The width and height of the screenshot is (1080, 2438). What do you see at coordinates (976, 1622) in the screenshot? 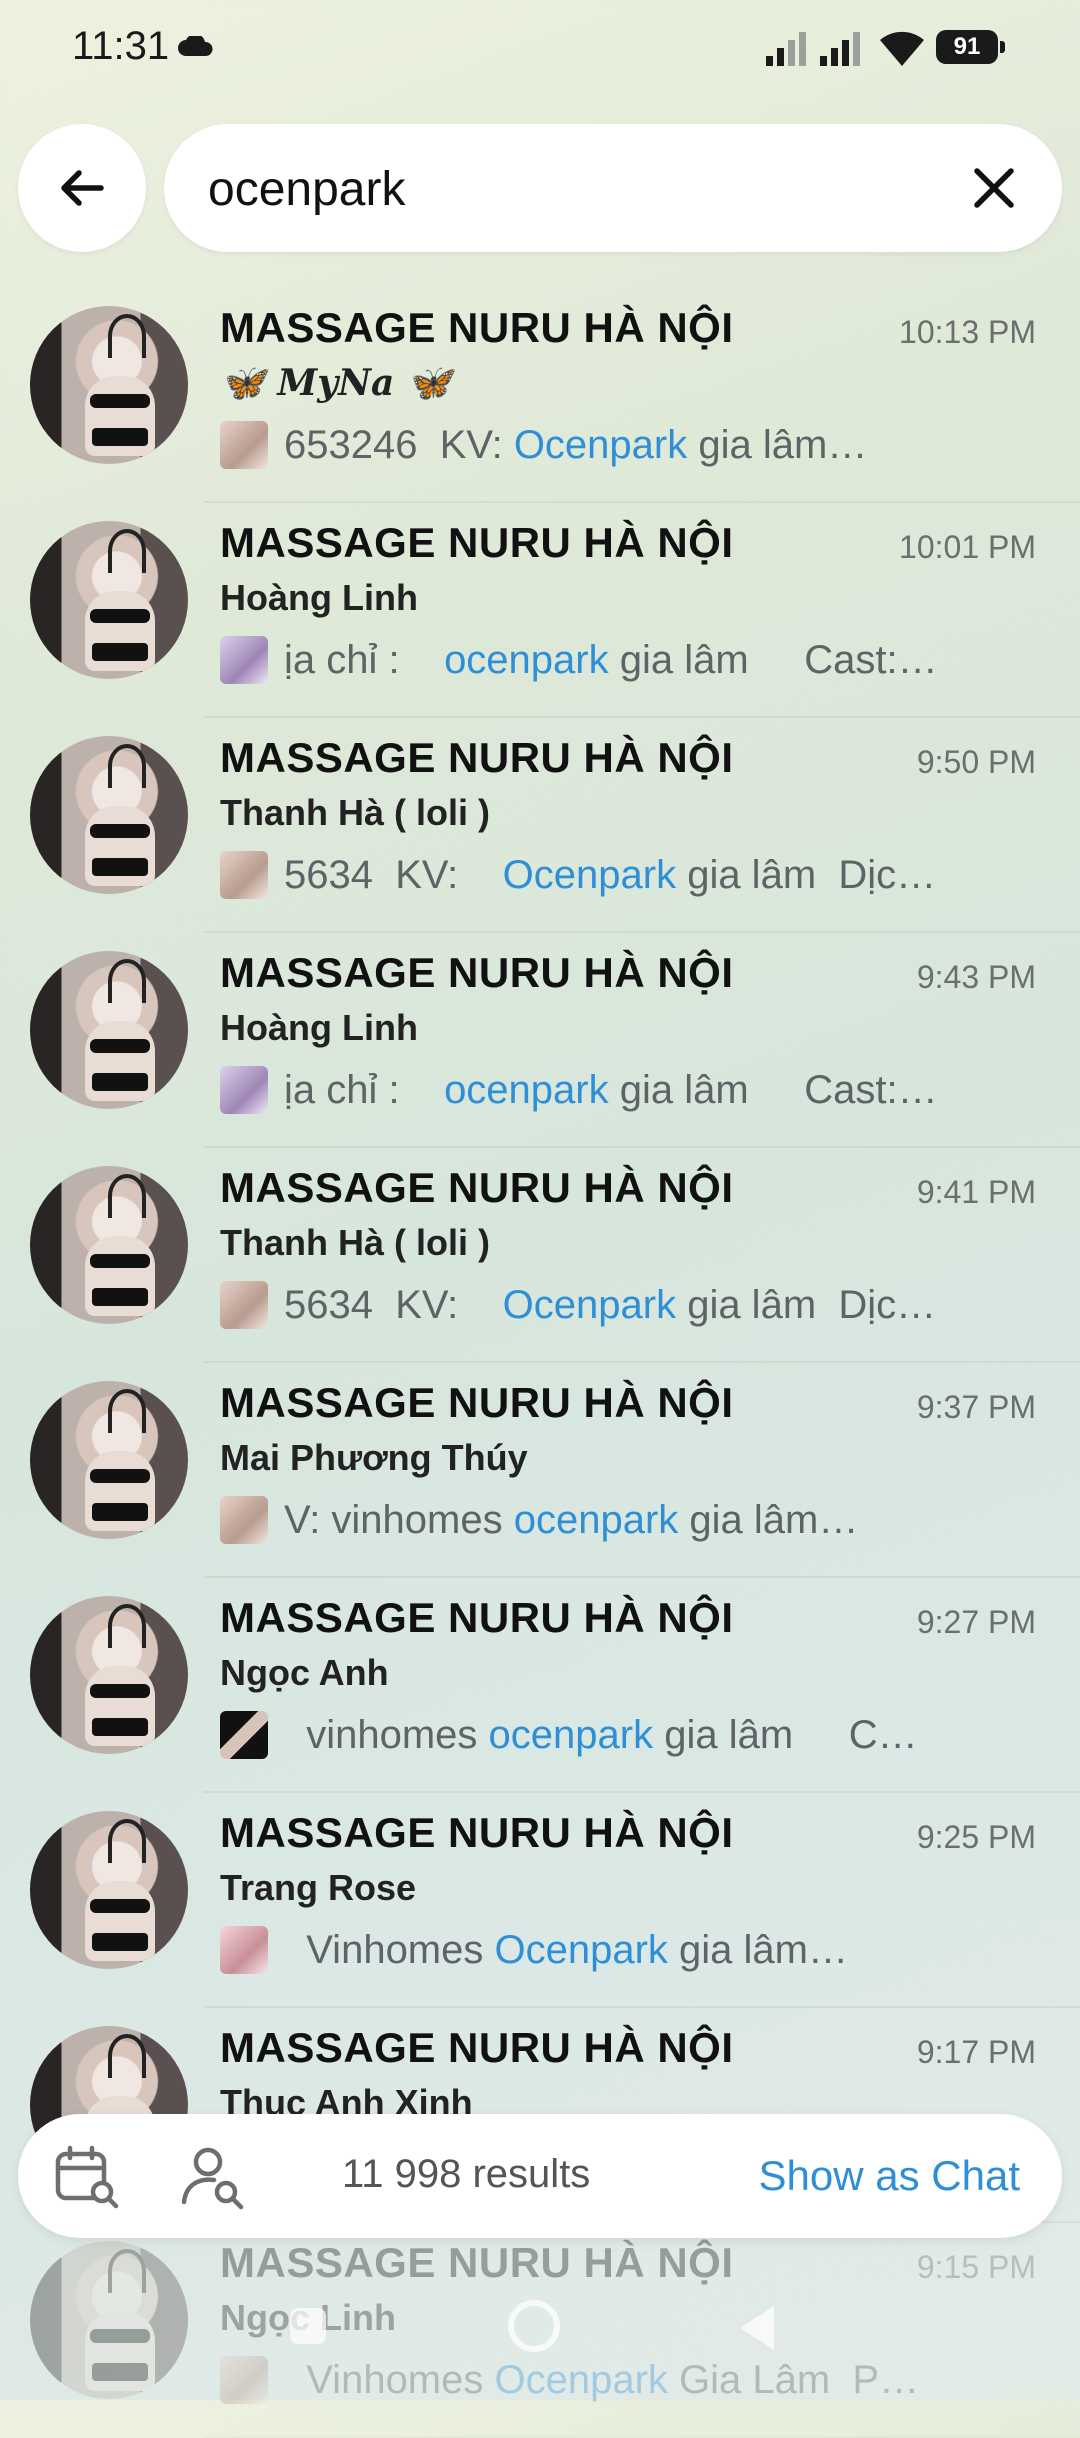
I see `message-time: 9:27 PM` at bounding box center [976, 1622].